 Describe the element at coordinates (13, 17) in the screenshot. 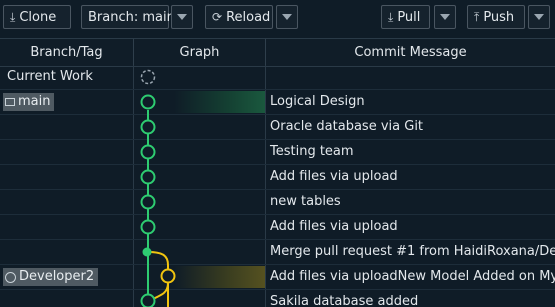

I see `download-icon: ⤓` at that location.